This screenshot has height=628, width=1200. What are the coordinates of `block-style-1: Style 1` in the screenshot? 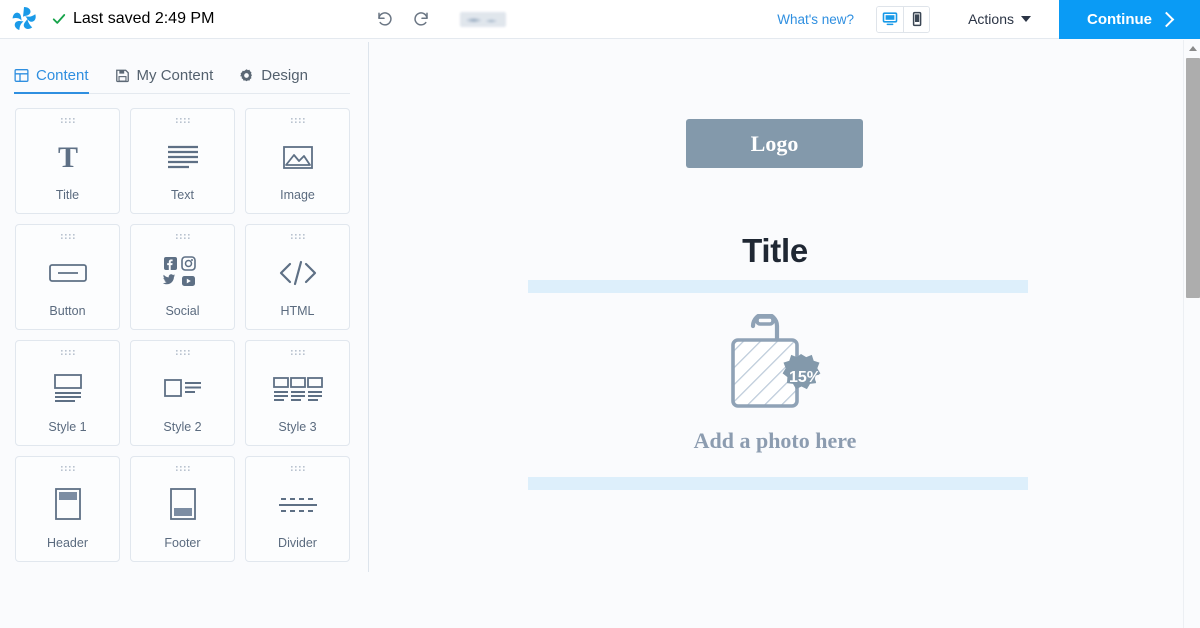 It's located at (67, 393).